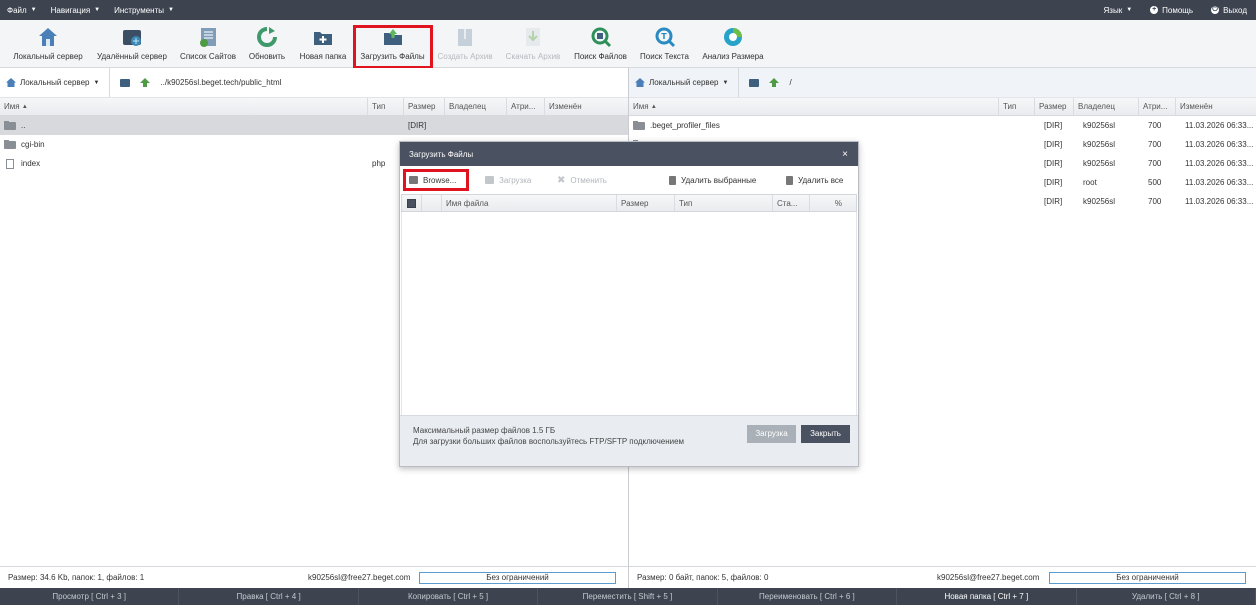 The height and width of the screenshot is (605, 1256). I want to click on upload-icon, so click(489, 180).